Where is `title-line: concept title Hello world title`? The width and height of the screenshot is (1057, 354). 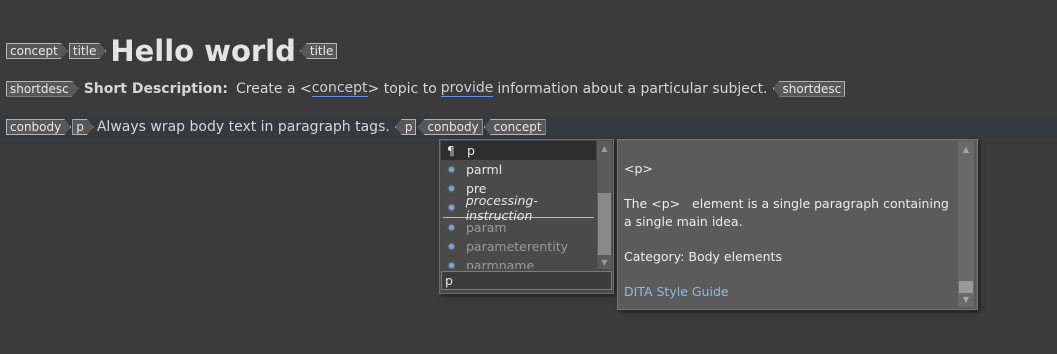 title-line: concept title Hello world title is located at coordinates (169, 51).